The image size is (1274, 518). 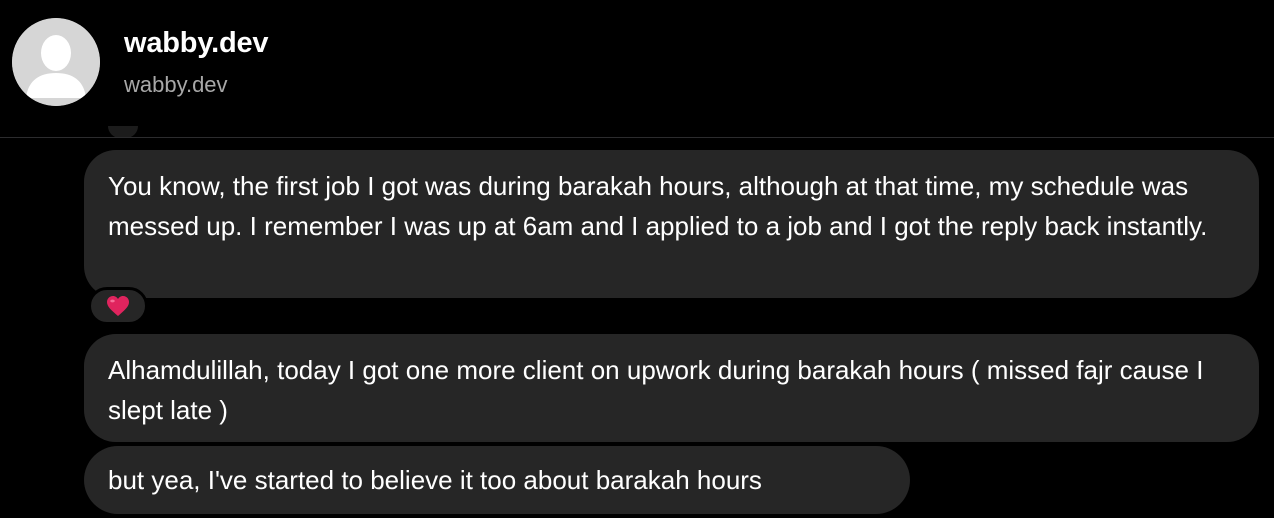 What do you see at coordinates (196, 43) in the screenshot?
I see `contact-name: wabby.dev` at bounding box center [196, 43].